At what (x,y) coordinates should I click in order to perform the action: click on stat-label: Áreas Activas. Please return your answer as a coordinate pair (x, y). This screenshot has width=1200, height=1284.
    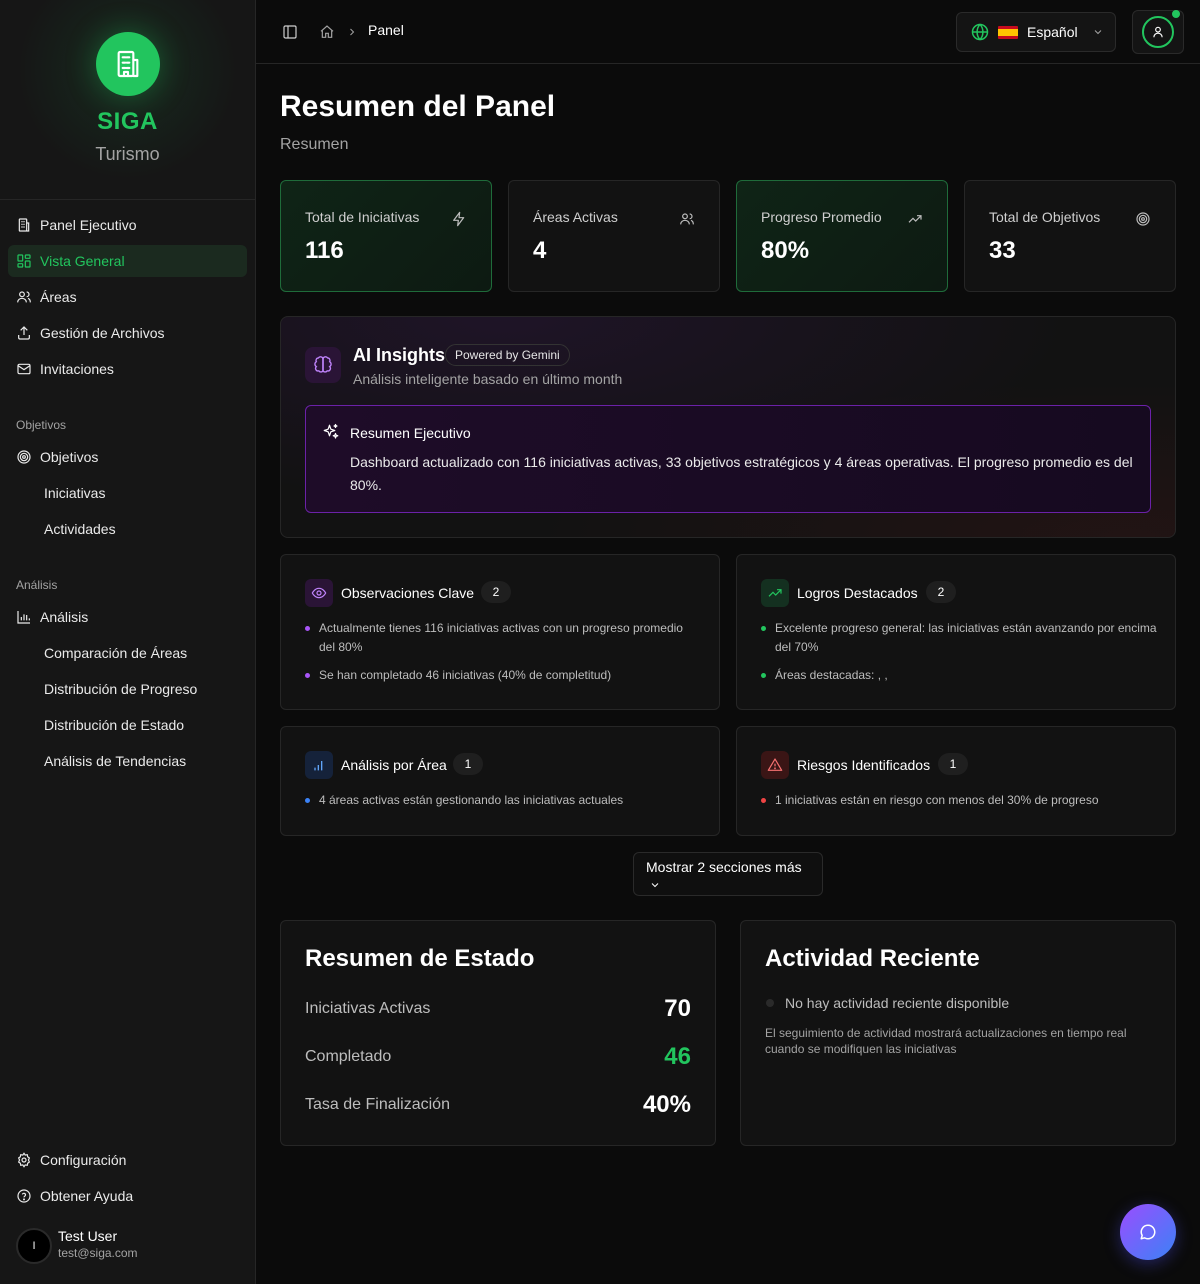
    Looking at the image, I should click on (575, 217).